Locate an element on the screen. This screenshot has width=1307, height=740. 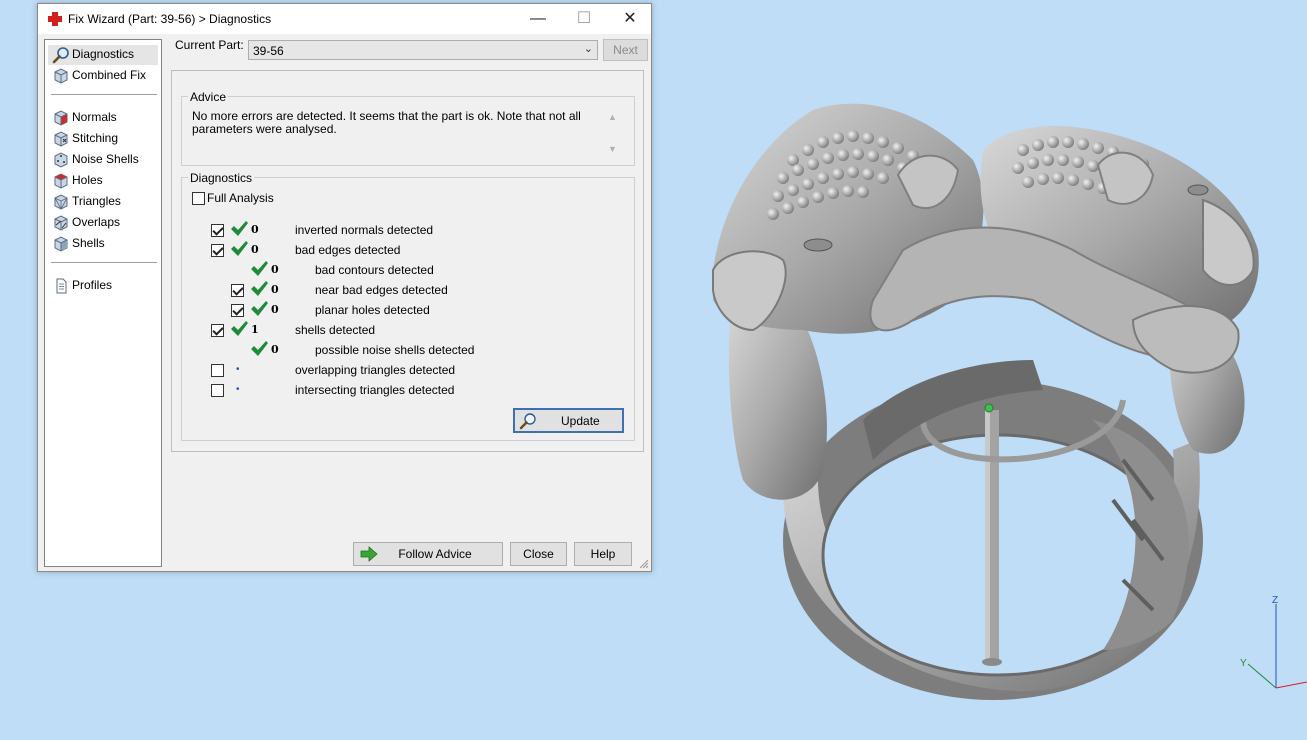
sidebar-item-holes: Holes is located at coordinates (103, 181).